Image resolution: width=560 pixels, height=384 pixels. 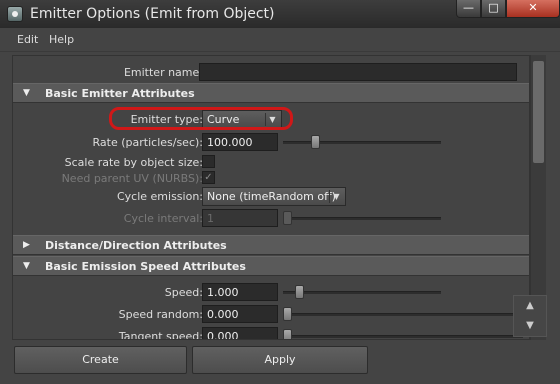 I want to click on section-title: Distance/Direction Attributes, so click(x=136, y=245).